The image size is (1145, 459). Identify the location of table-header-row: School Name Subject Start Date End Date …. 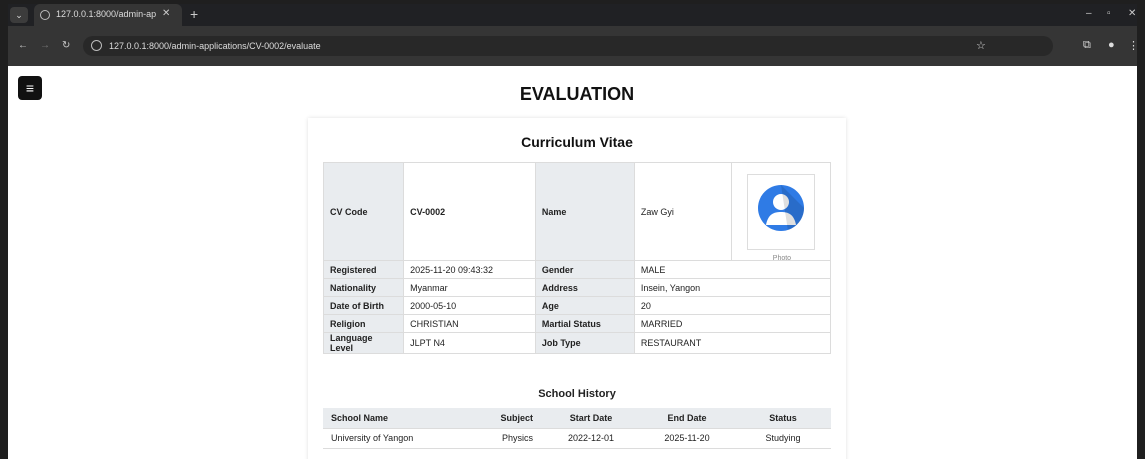
(577, 418).